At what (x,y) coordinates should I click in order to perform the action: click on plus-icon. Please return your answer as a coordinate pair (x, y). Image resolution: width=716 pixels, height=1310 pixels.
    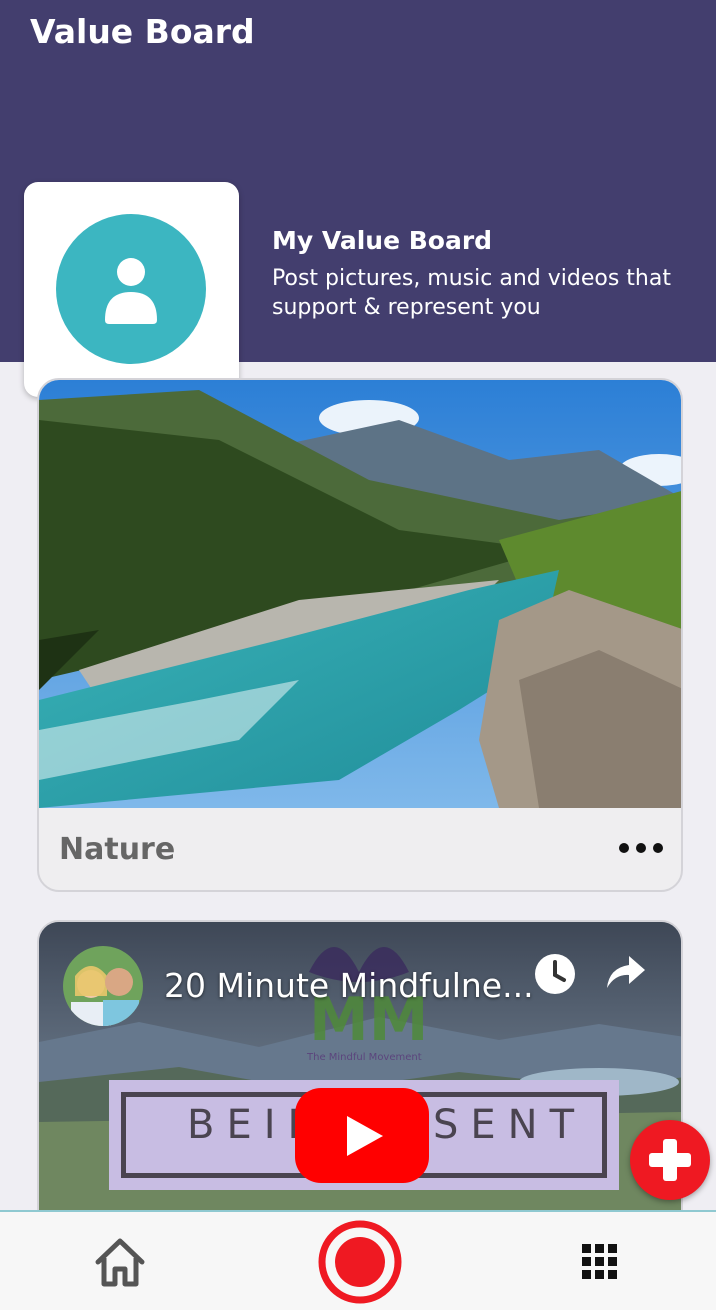
    Looking at the image, I should click on (670, 1160).